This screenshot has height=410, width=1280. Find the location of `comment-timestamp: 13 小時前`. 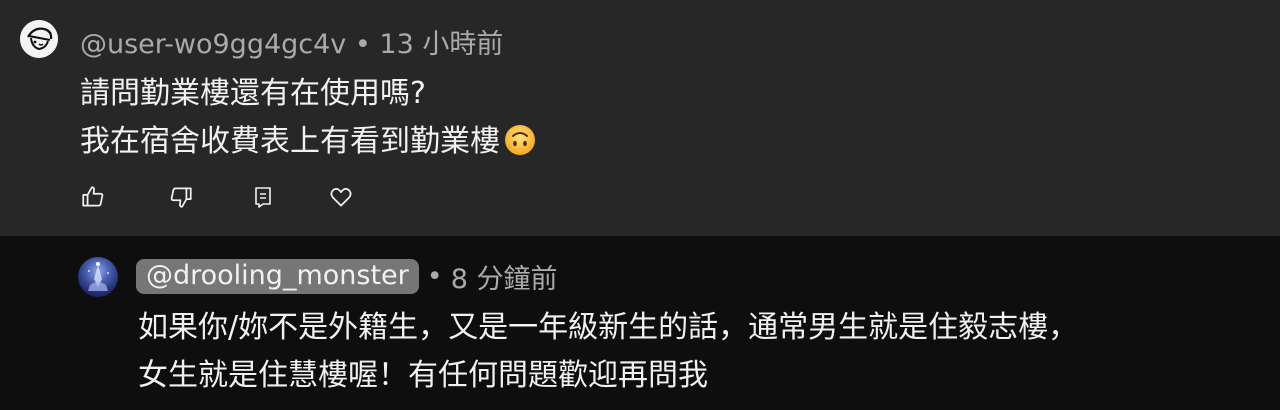

comment-timestamp: 13 小時前 is located at coordinates (441, 44).